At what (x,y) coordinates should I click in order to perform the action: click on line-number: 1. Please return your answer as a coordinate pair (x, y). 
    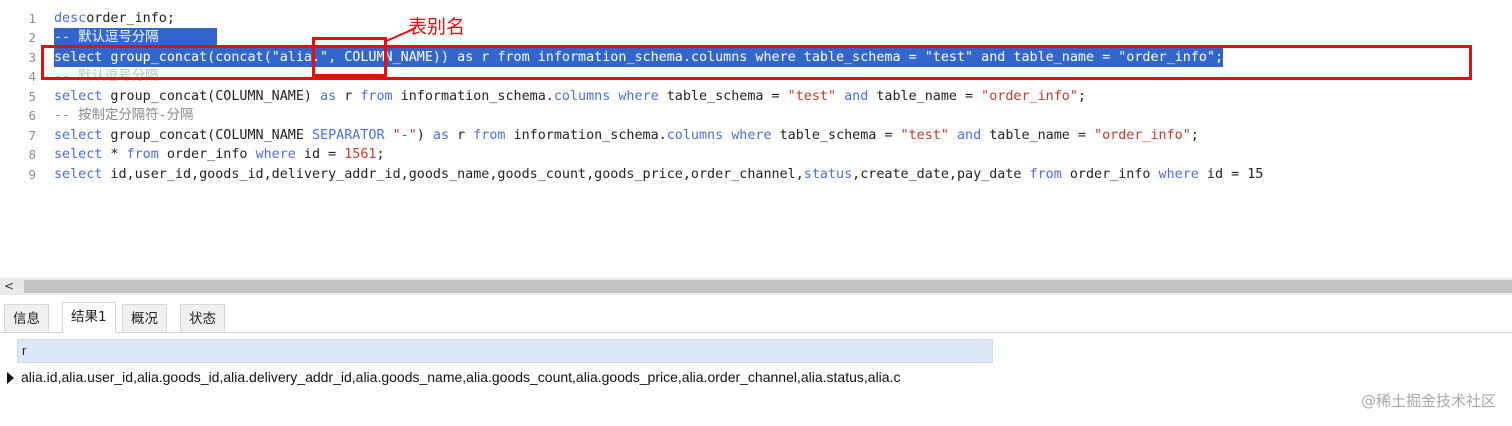
    Looking at the image, I should click on (32, 18).